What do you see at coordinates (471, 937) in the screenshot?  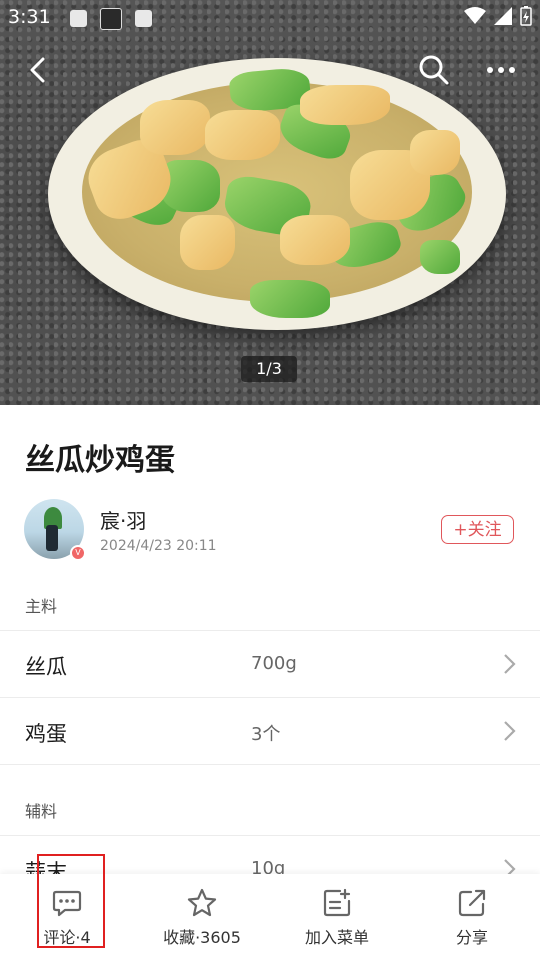 I see `share-label: 分享` at bounding box center [471, 937].